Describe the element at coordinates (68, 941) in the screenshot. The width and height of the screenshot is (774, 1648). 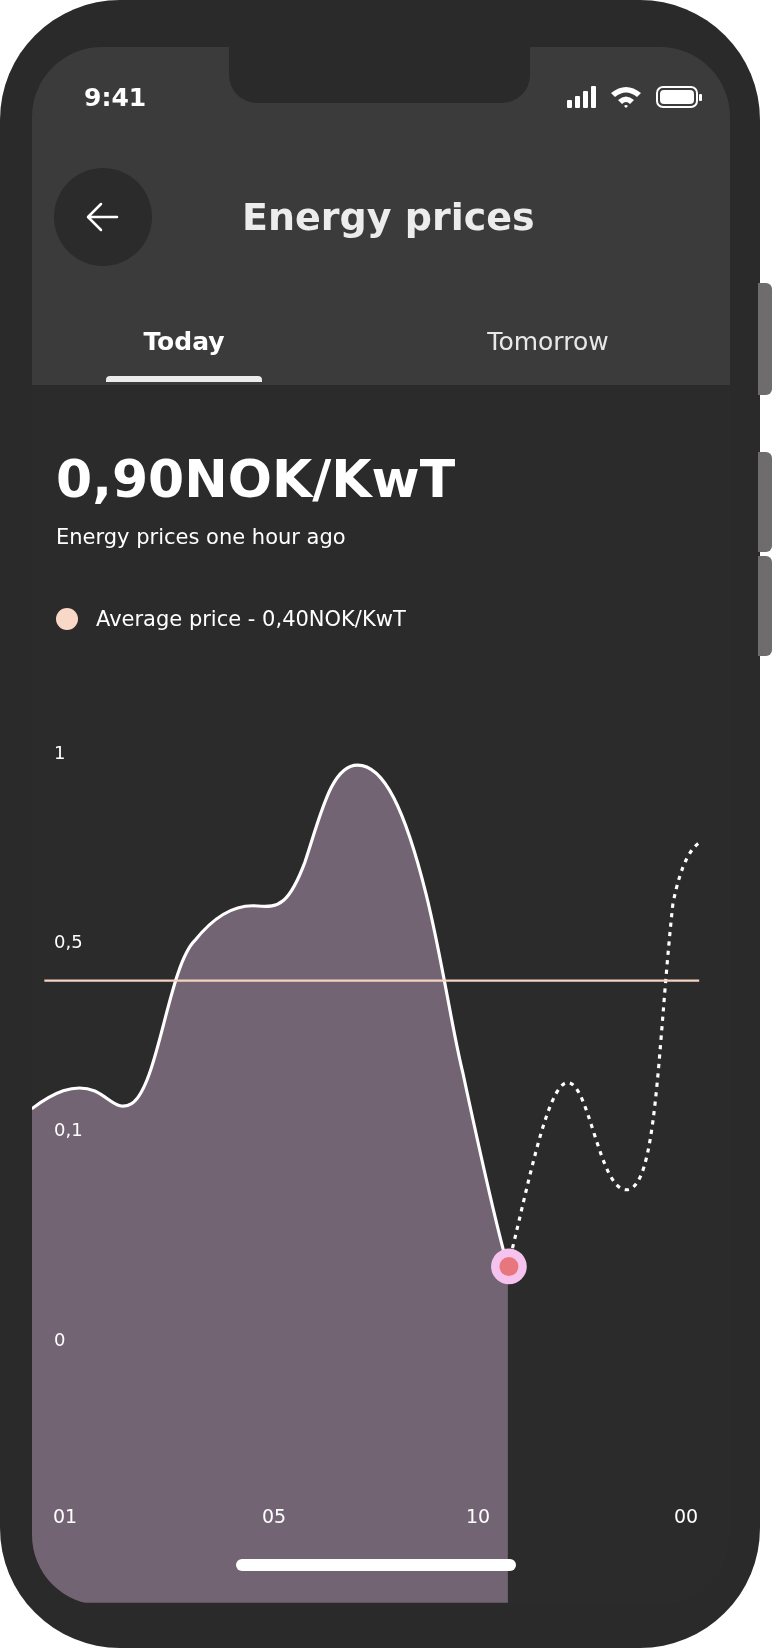
I see `y-axis-label: 0,5` at that location.